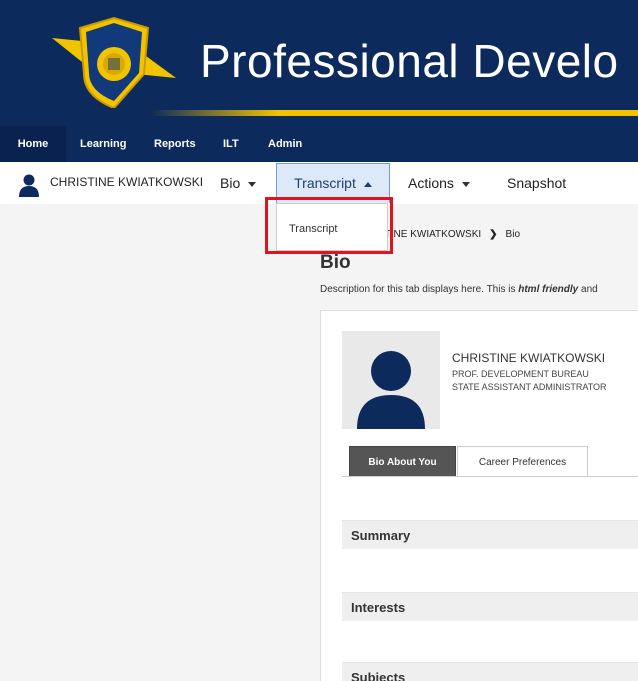 Image resolution: width=638 pixels, height=681 pixels. I want to click on tab-divider, so click(490, 476).